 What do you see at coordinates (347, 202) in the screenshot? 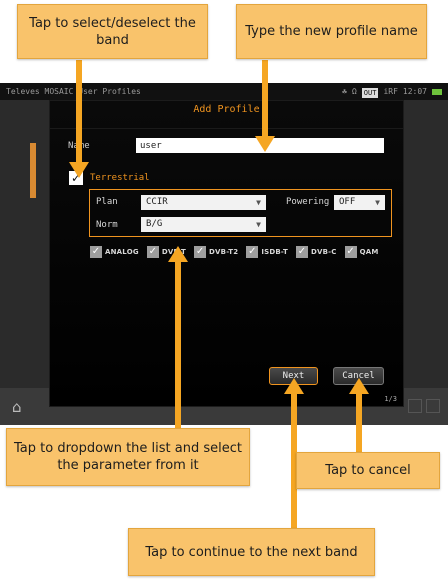
I see `powering-value: OFF` at bounding box center [347, 202].